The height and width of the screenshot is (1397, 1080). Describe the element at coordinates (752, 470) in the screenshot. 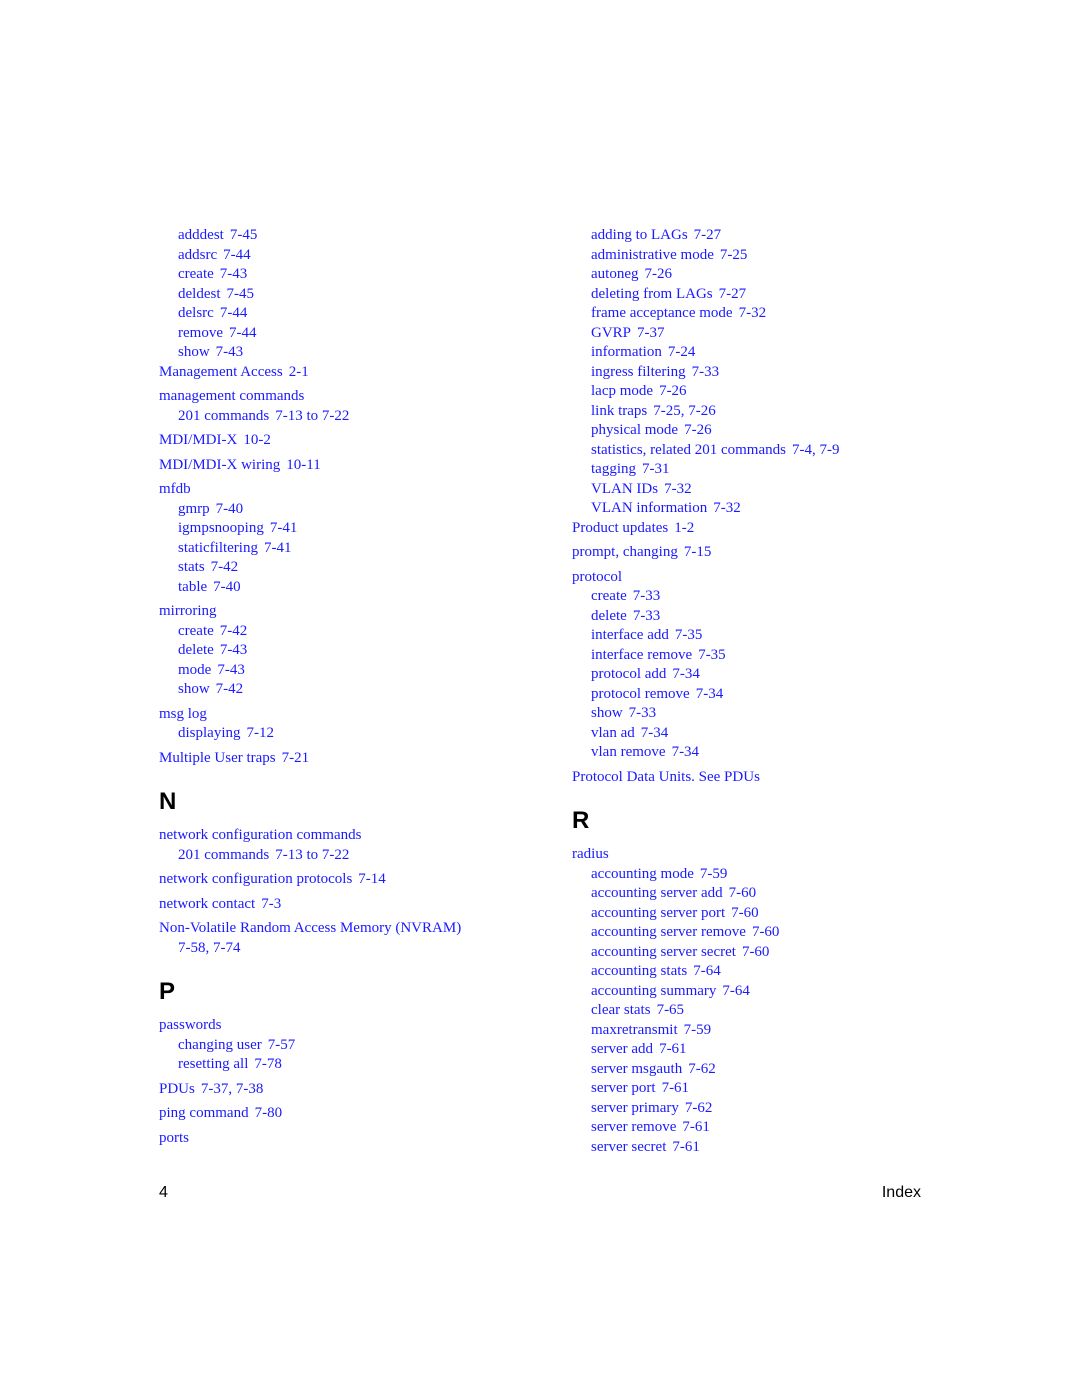

I see `index-subterm: tagging 7-31` at that location.